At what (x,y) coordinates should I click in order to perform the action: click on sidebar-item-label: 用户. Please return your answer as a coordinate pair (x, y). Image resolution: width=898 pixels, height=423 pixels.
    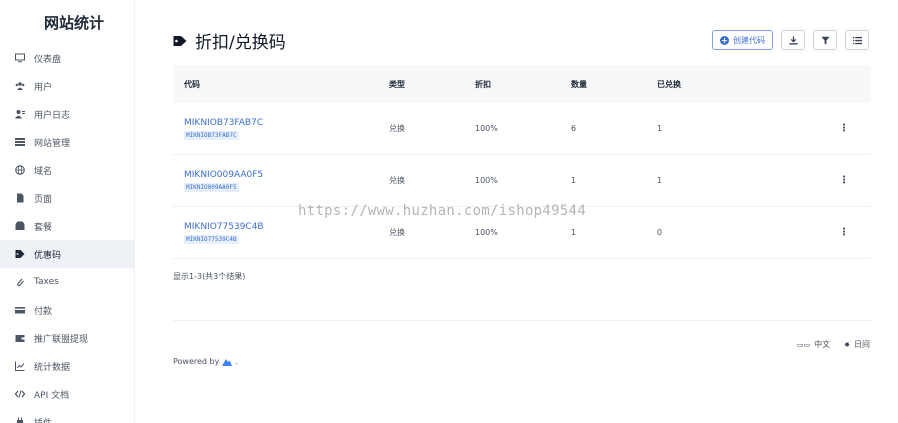
    Looking at the image, I should click on (43, 87).